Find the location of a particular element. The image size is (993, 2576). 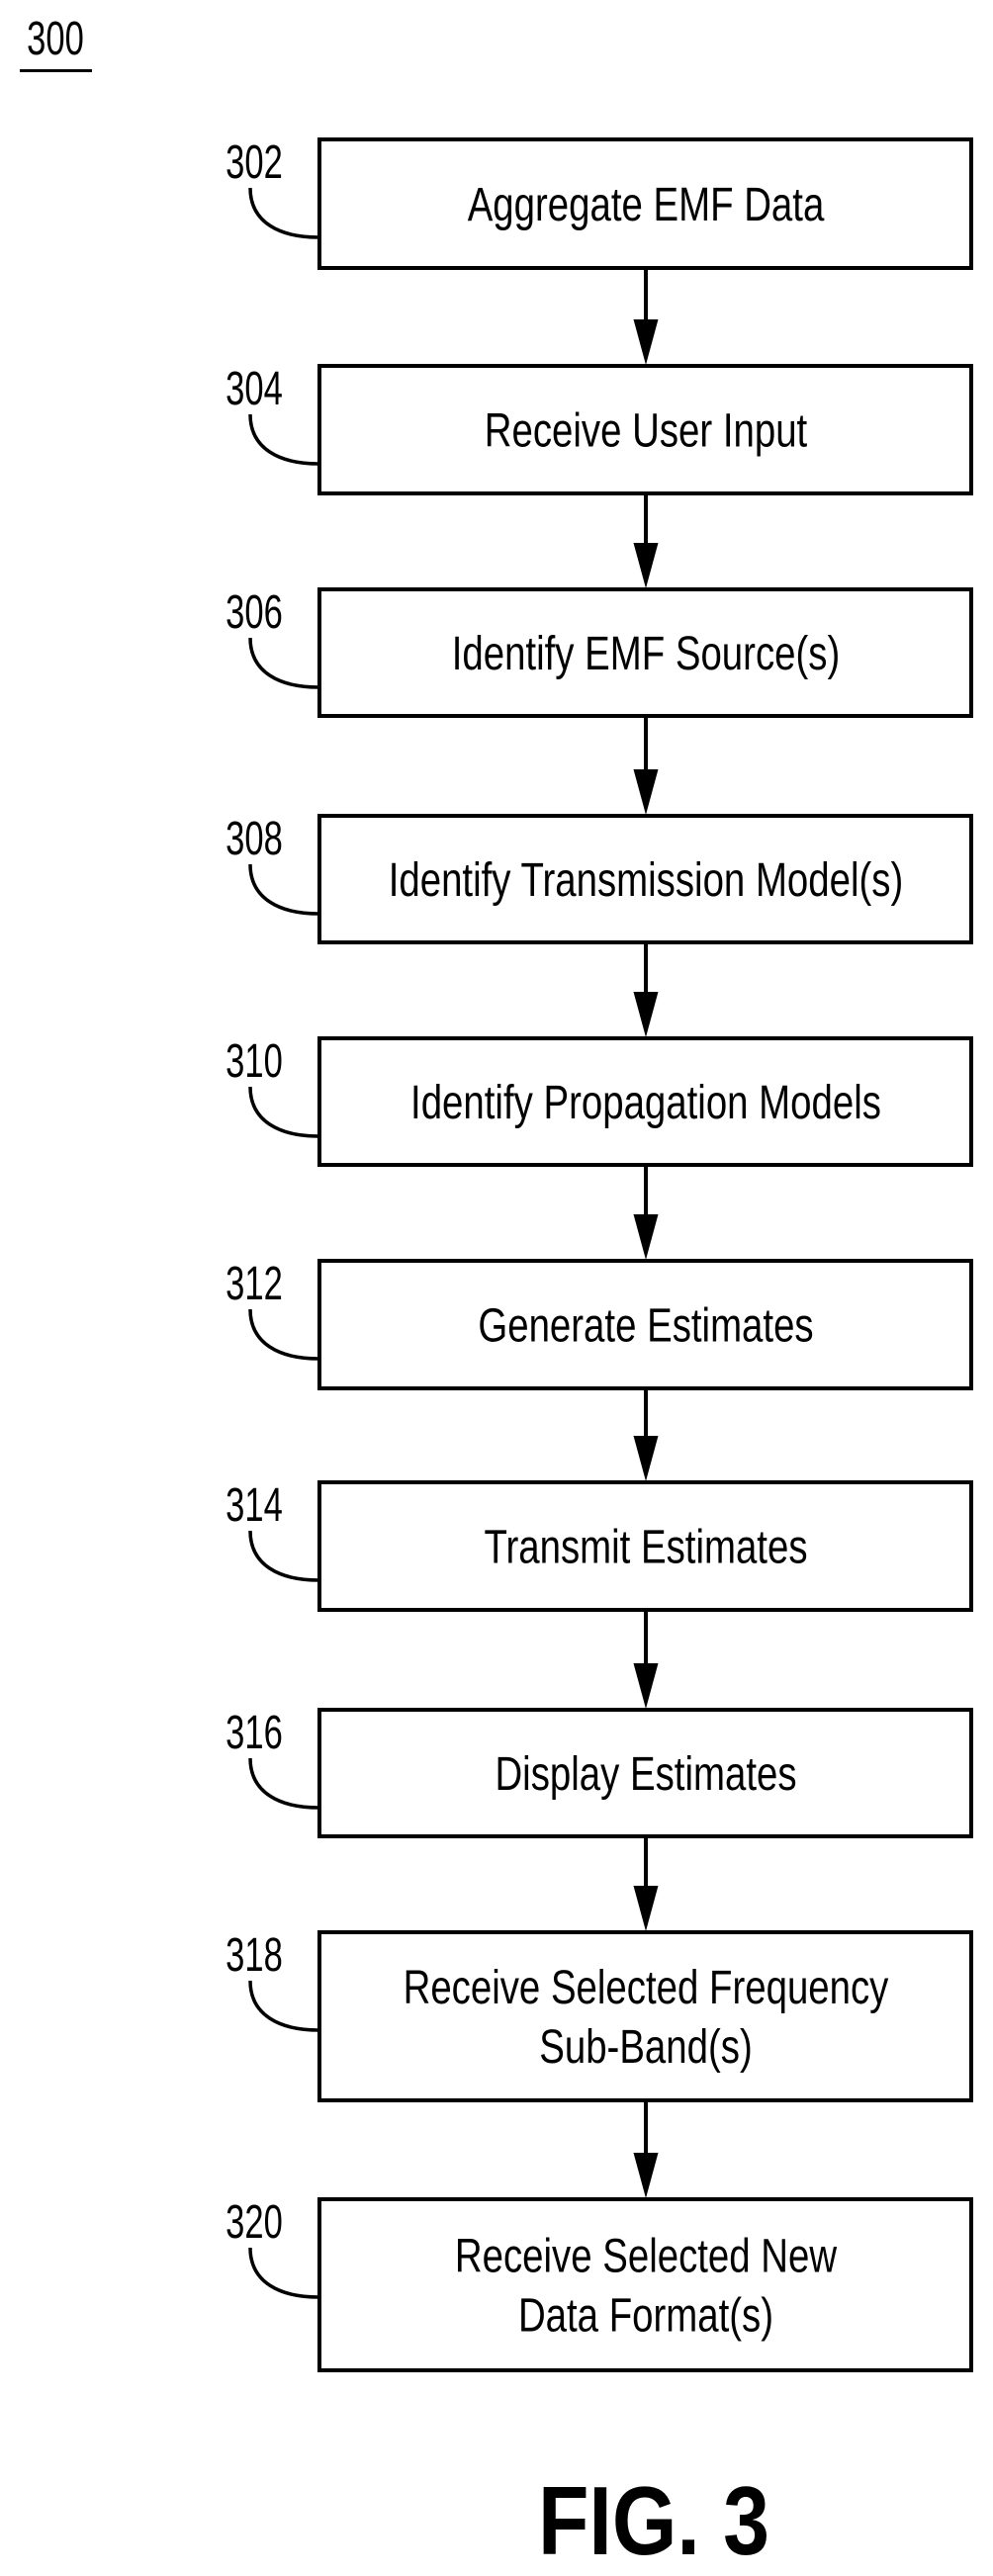

connectors is located at coordinates (646, 1233).